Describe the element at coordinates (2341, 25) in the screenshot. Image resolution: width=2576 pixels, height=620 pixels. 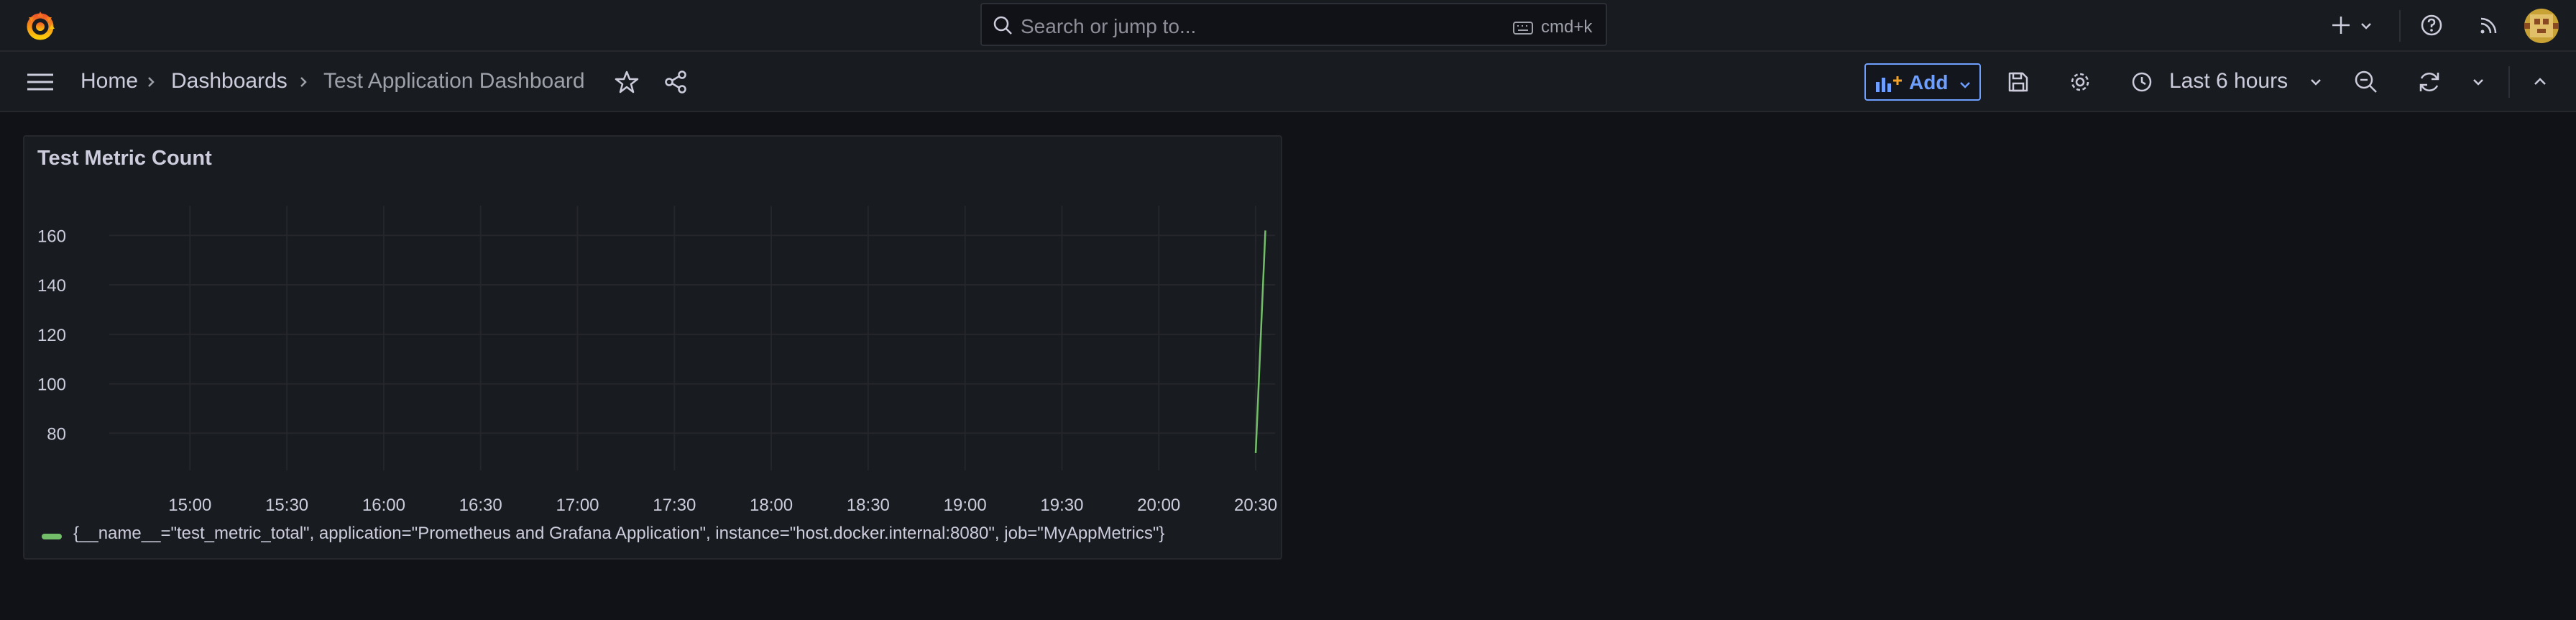
I see `new-plus-icon` at that location.